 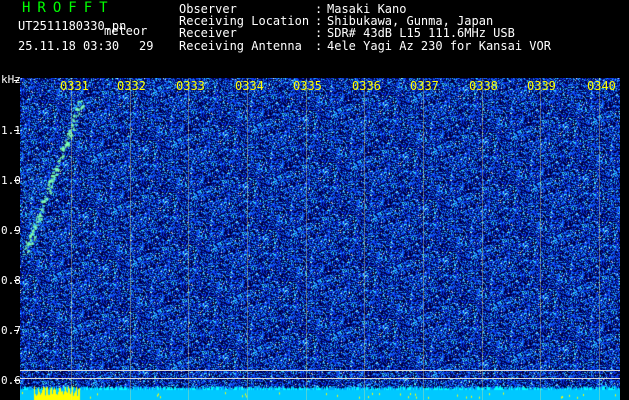 I want to click on x-tick-label: 0335, so click(x=307, y=86).